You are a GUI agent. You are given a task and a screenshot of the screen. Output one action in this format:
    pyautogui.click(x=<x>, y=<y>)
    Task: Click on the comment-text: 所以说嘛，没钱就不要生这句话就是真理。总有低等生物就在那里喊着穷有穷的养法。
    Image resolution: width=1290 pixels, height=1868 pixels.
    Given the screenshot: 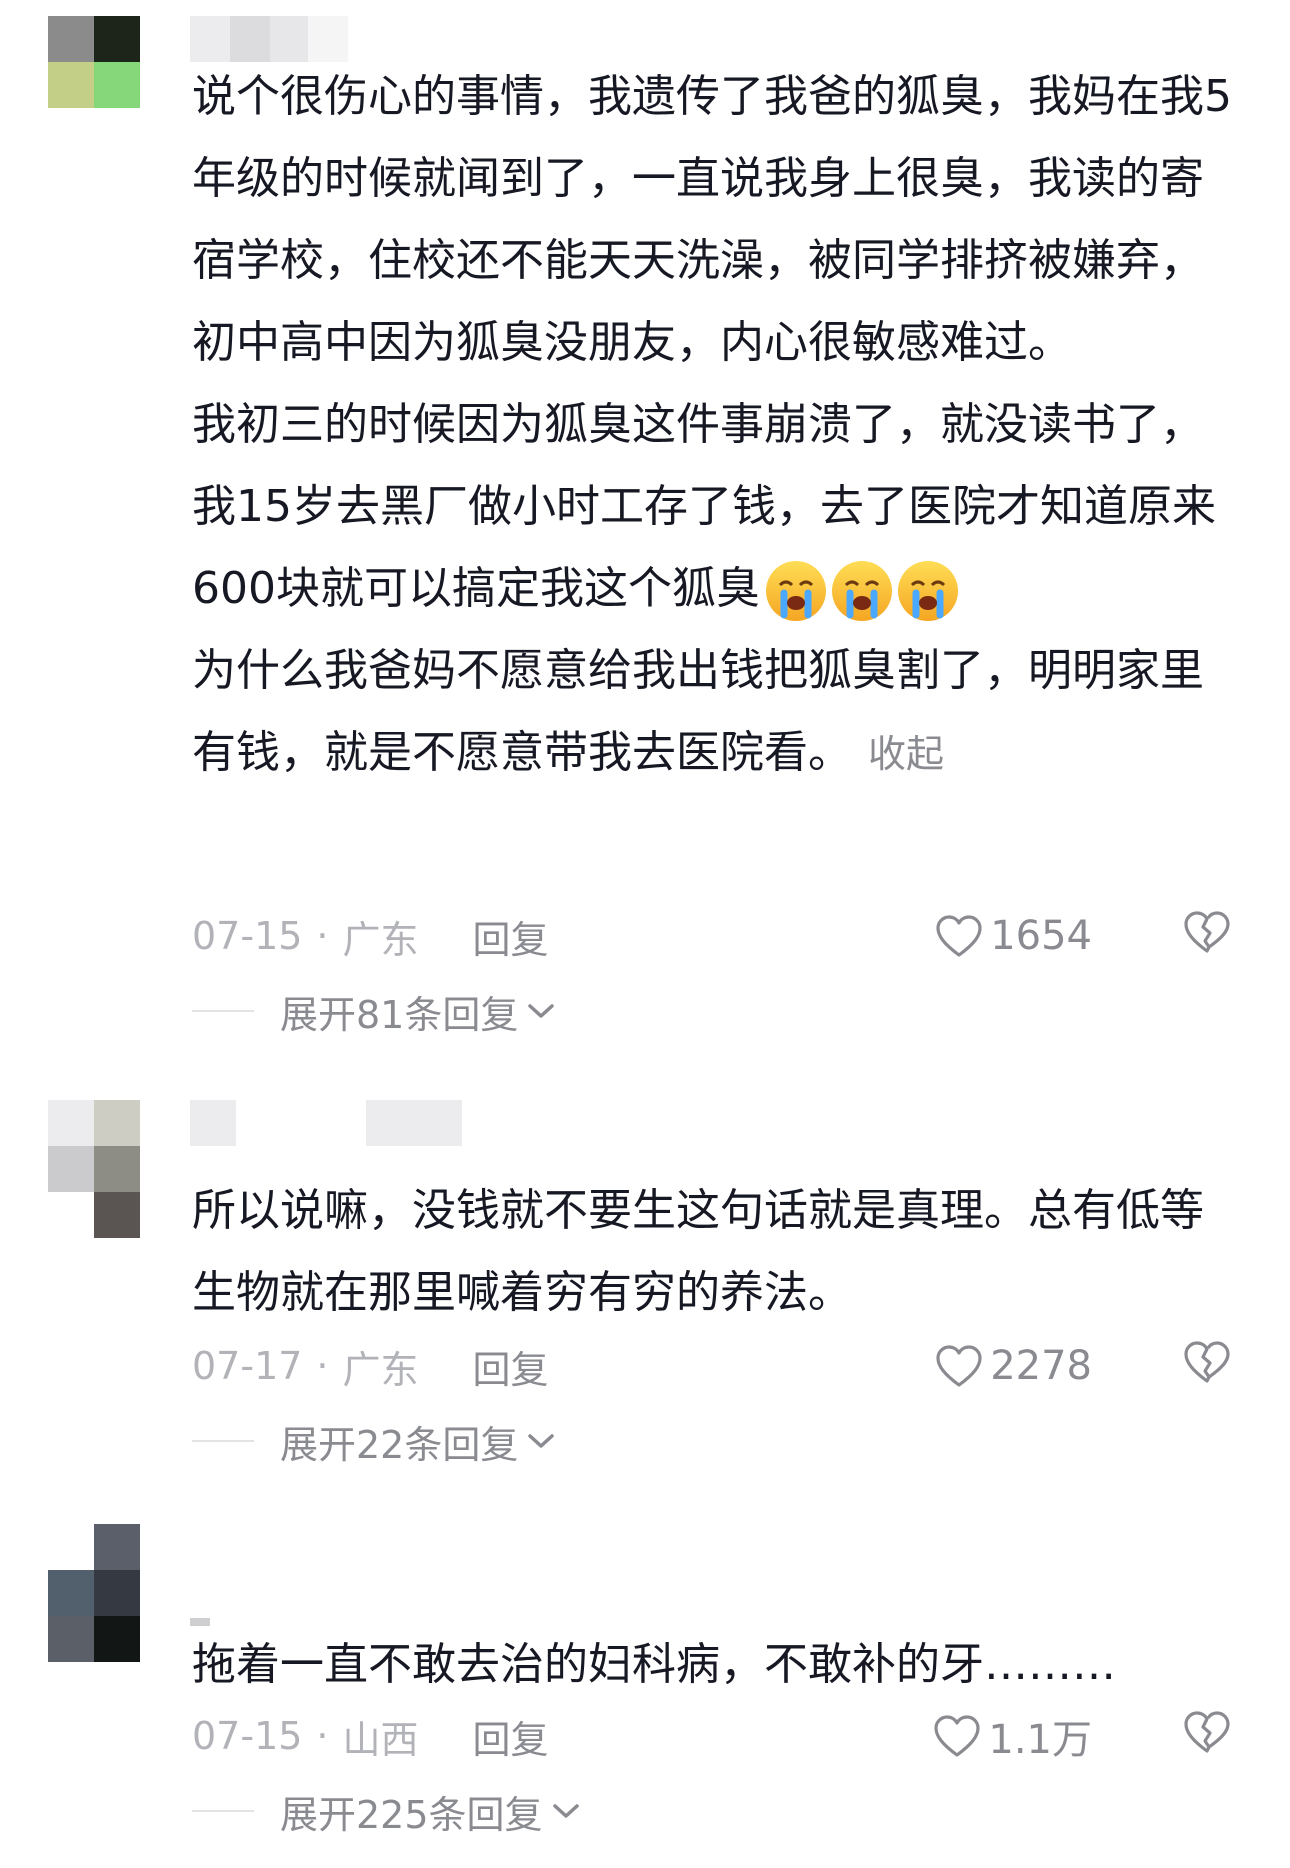 What is the action you would take?
    pyautogui.click(x=717, y=1252)
    